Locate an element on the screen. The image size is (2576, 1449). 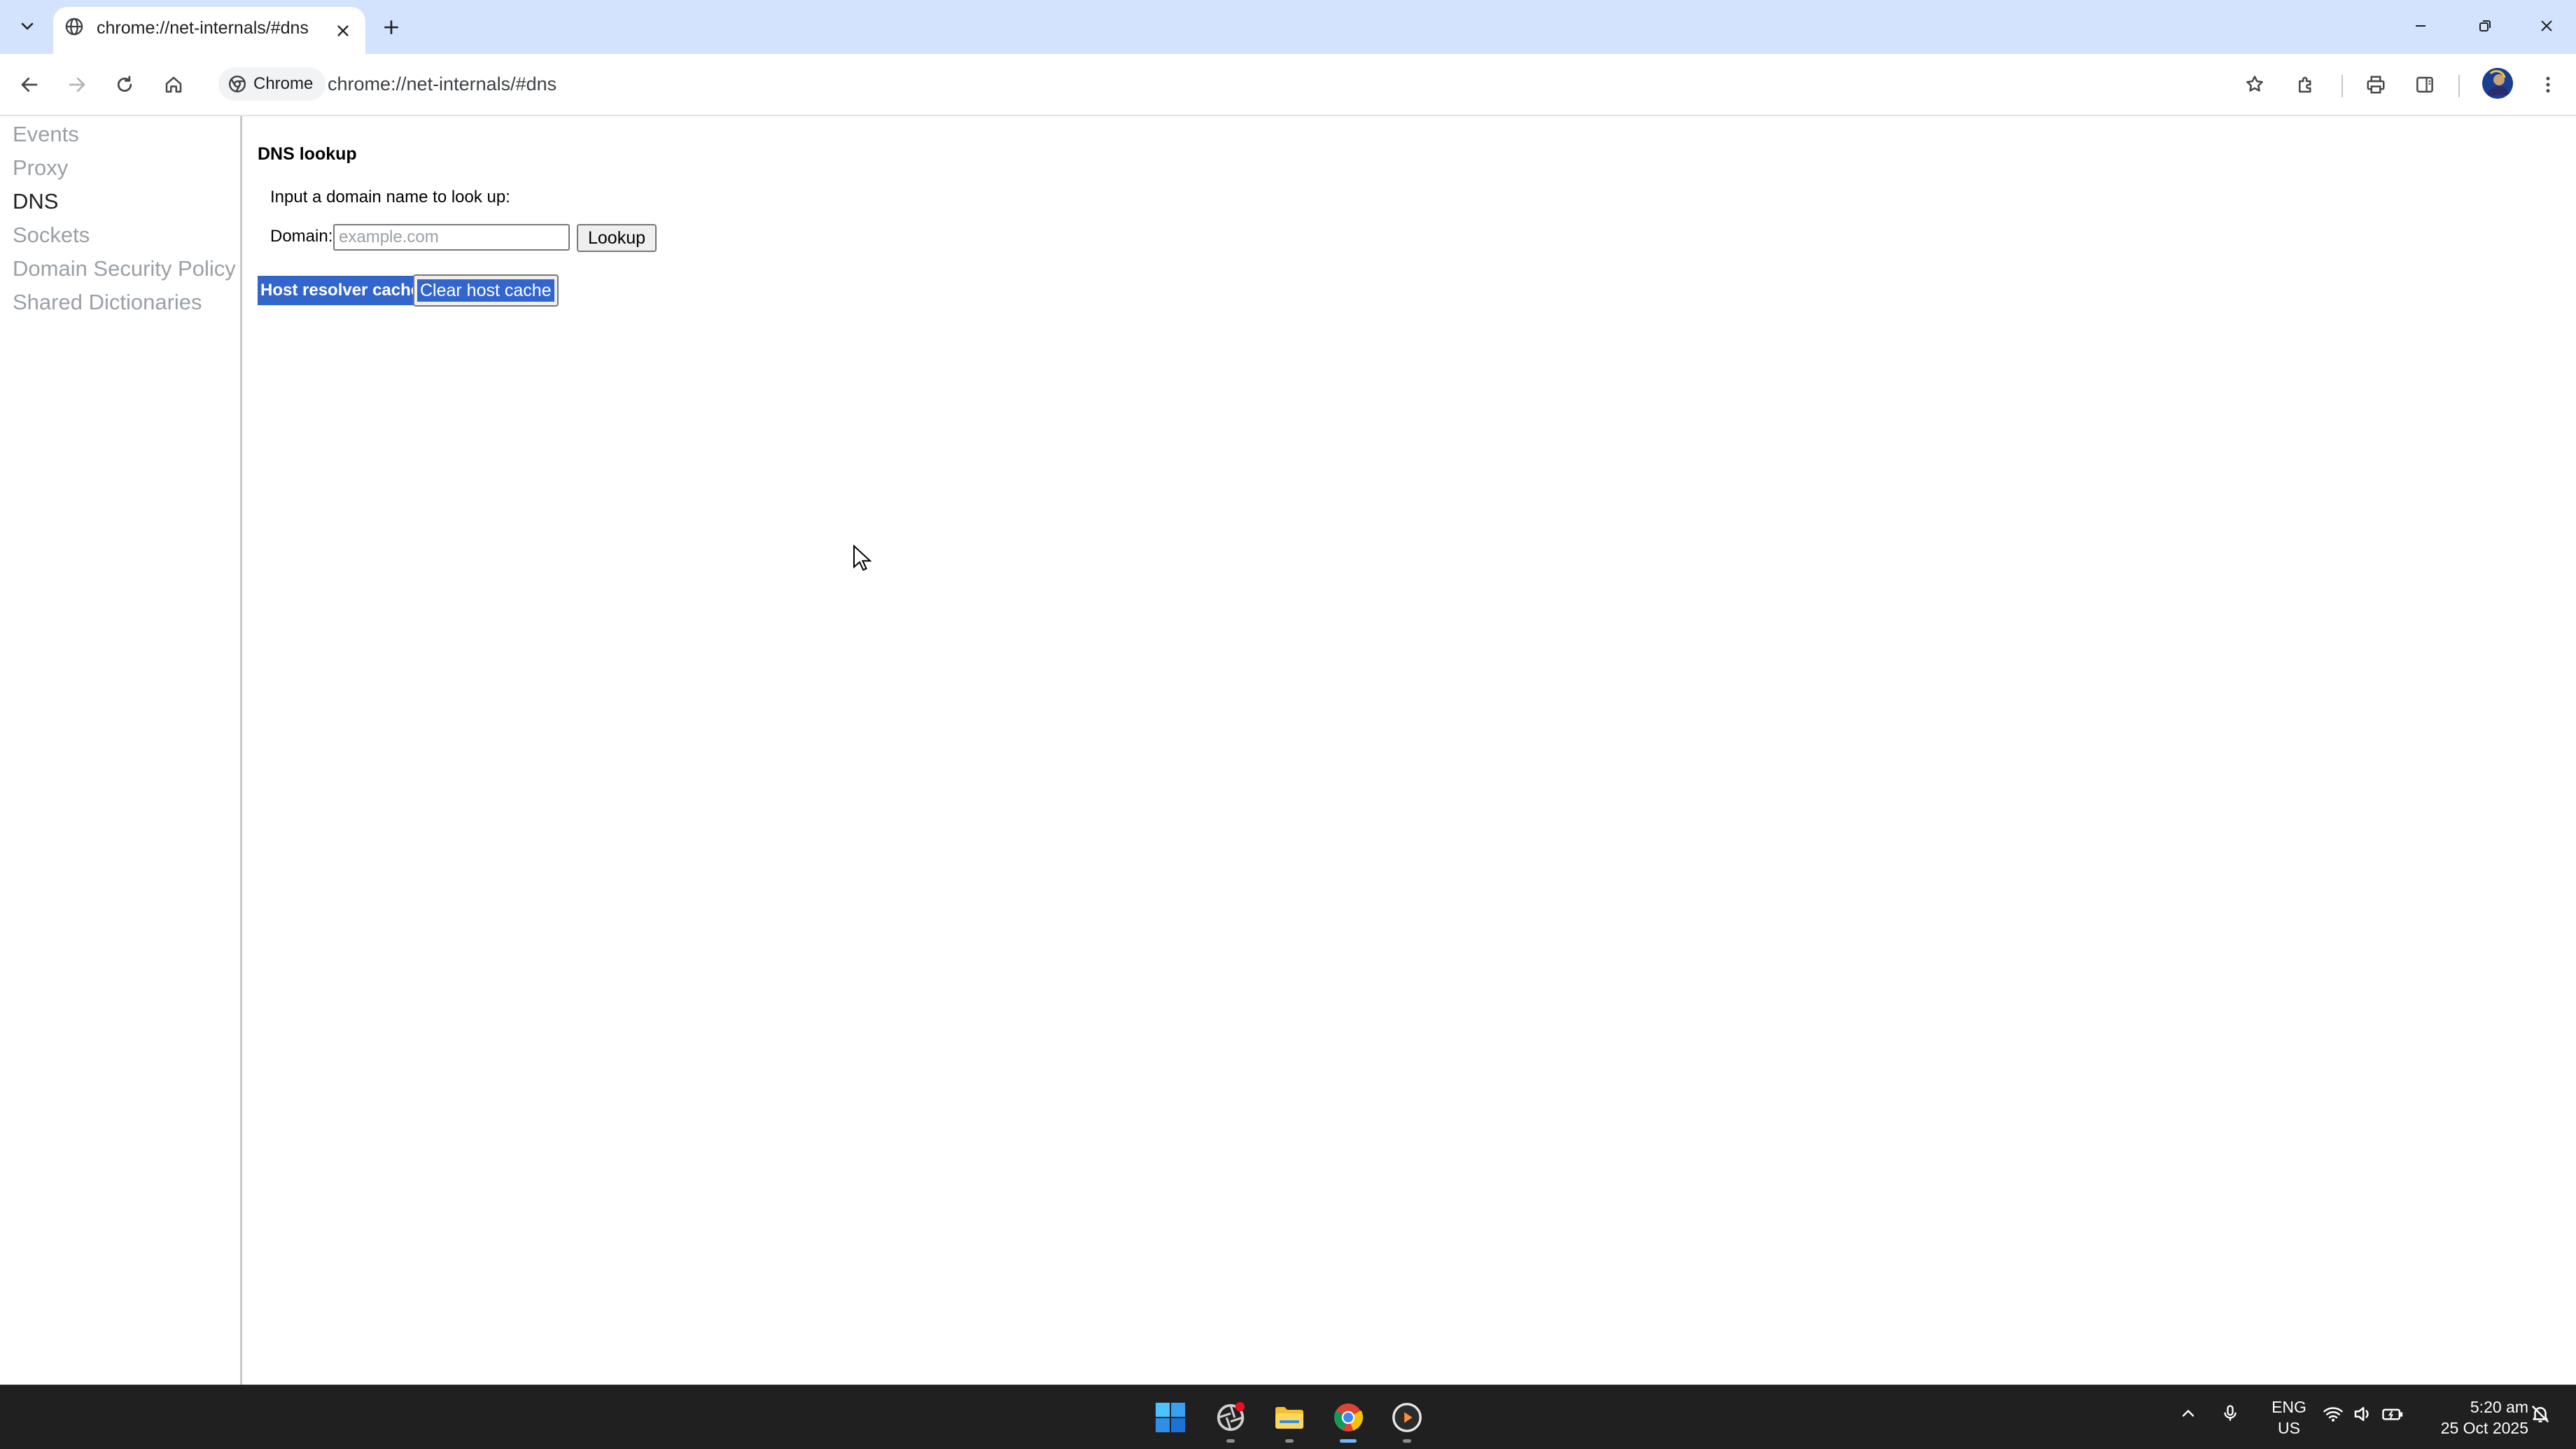
active-tab: chrome://net-internals/#dns is located at coordinates (209, 30).